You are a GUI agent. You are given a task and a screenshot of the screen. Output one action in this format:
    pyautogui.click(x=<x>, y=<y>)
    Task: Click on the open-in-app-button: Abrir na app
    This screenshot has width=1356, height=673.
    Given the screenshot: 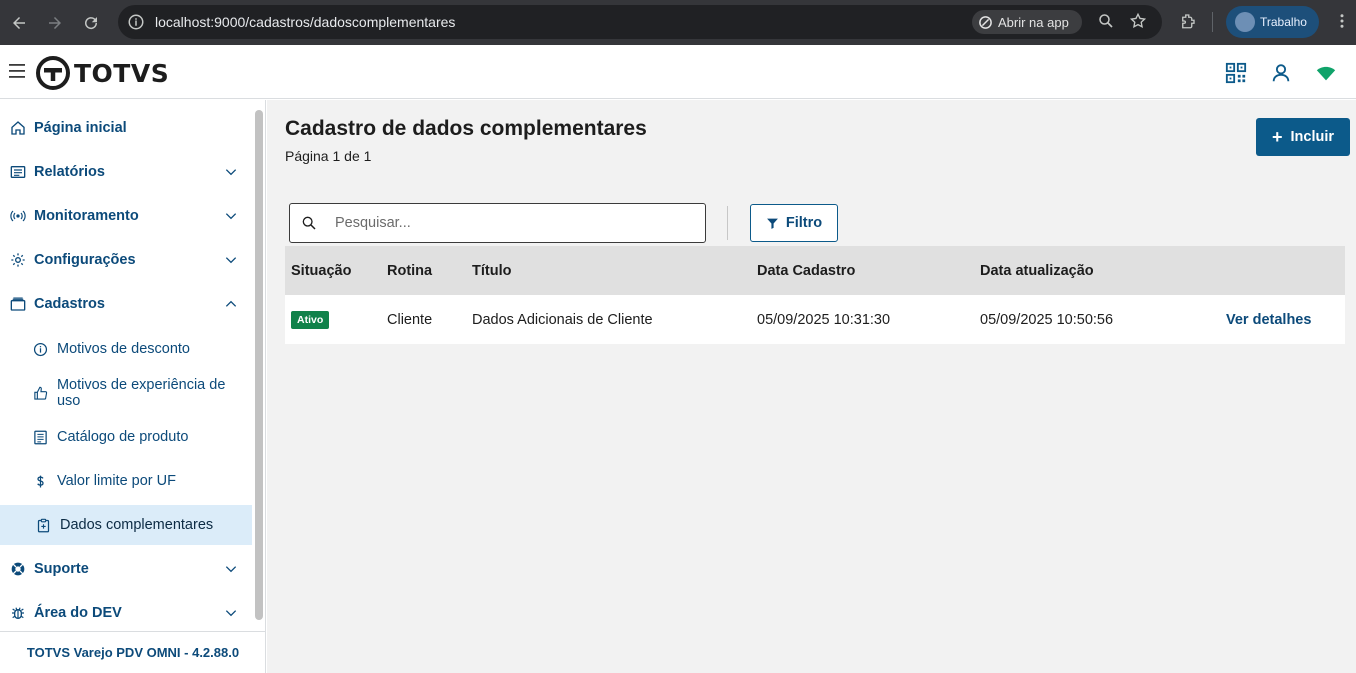 What is the action you would take?
    pyautogui.click(x=1027, y=22)
    